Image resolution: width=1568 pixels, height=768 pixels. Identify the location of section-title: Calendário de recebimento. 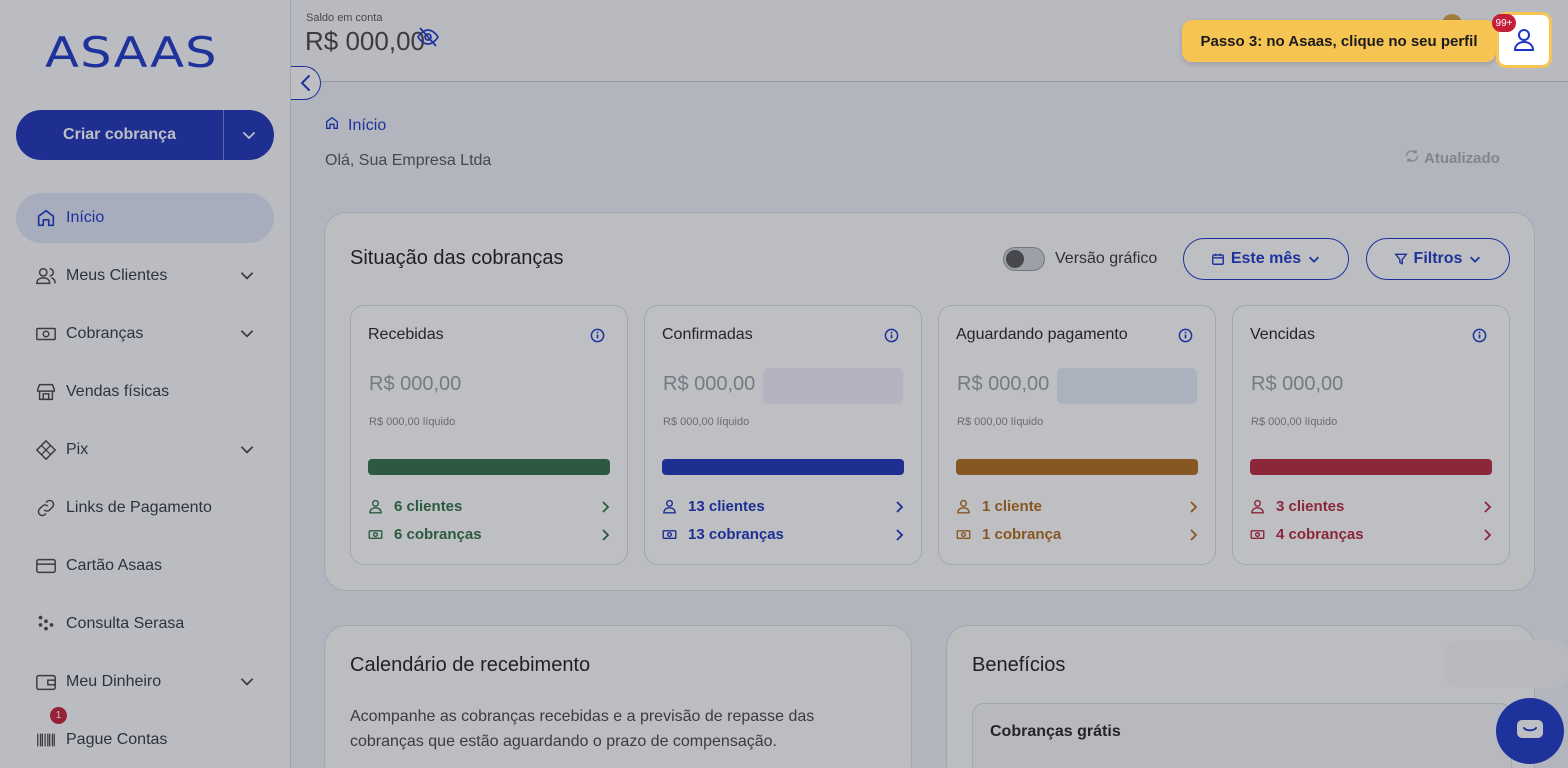
(470, 665).